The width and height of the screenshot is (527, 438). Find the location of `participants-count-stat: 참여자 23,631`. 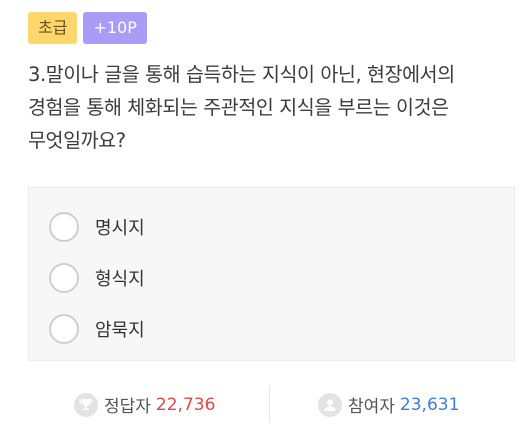

participants-count-stat: 참여자 23,631 is located at coordinates (388, 404).